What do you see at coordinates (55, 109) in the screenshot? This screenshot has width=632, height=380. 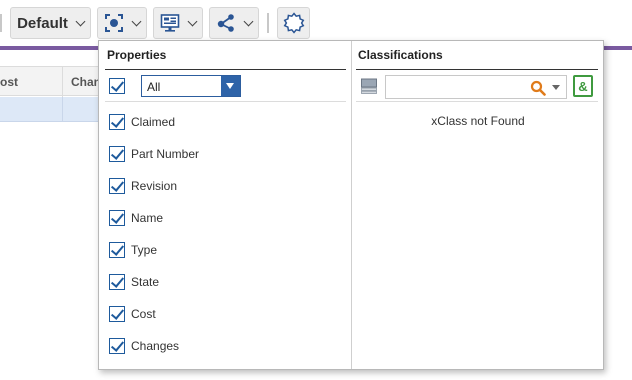 I see `table-row` at bounding box center [55, 109].